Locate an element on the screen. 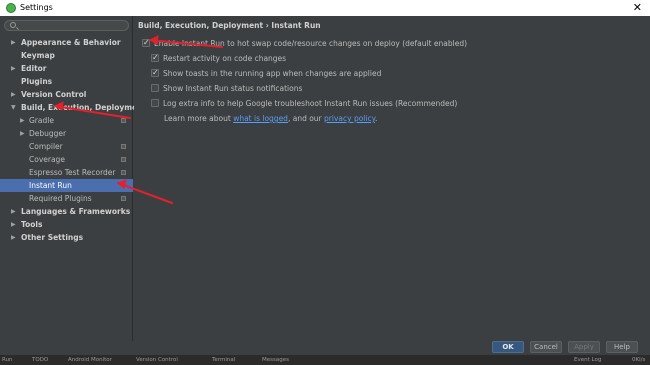 The width and height of the screenshot is (650, 365). sidebar-item-version-control: ▶ Version Control is located at coordinates (66, 94).